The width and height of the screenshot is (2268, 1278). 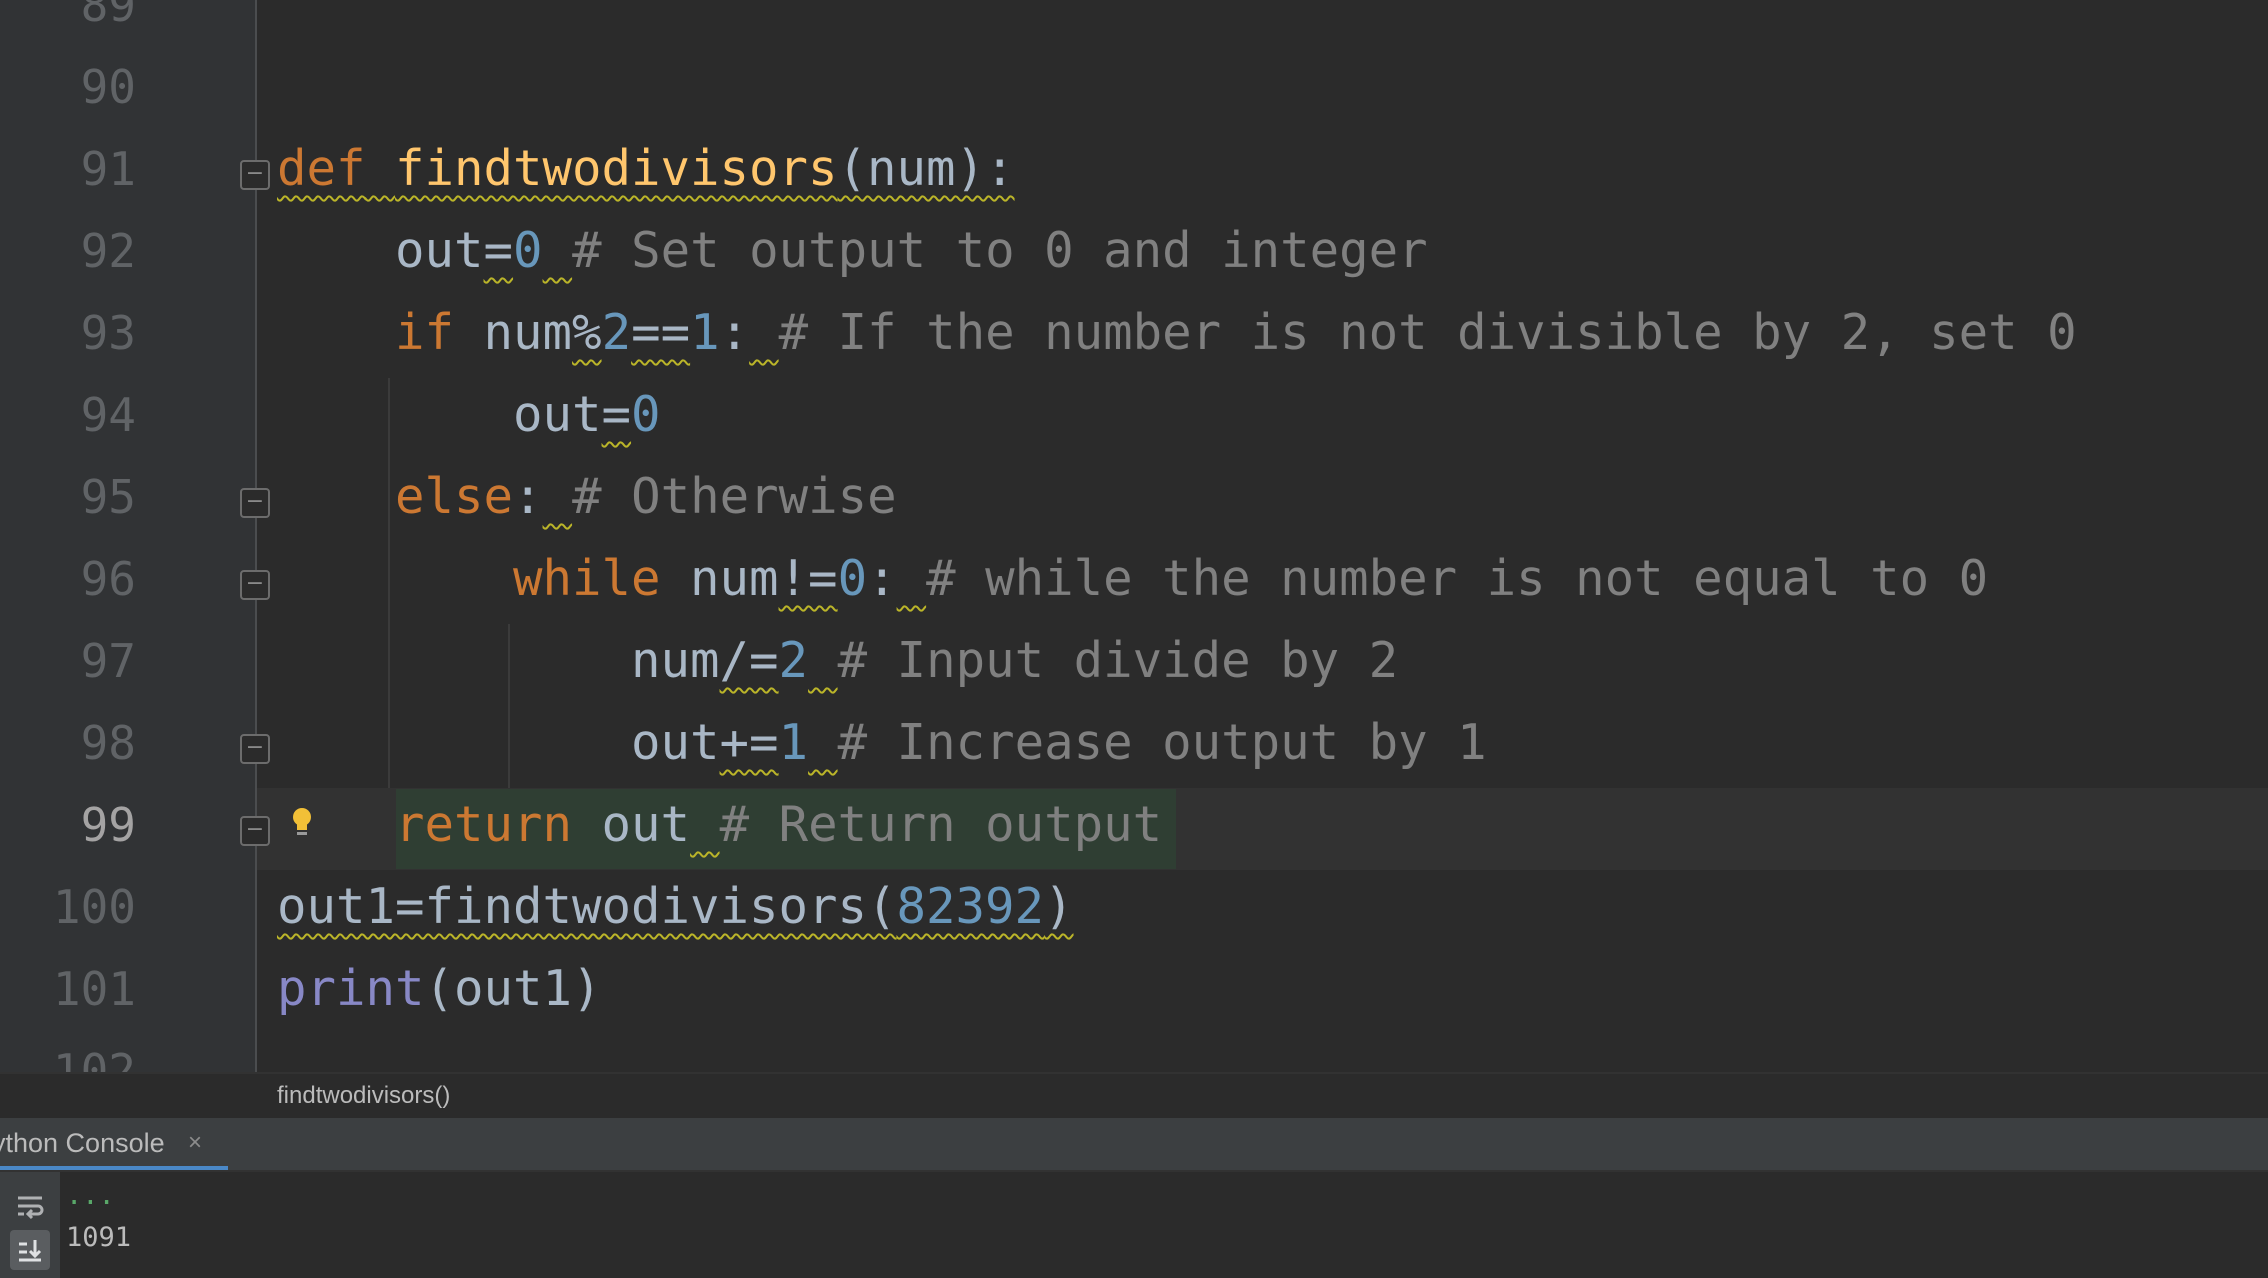 What do you see at coordinates (661, 332) in the screenshot?
I see `code-token: ==` at bounding box center [661, 332].